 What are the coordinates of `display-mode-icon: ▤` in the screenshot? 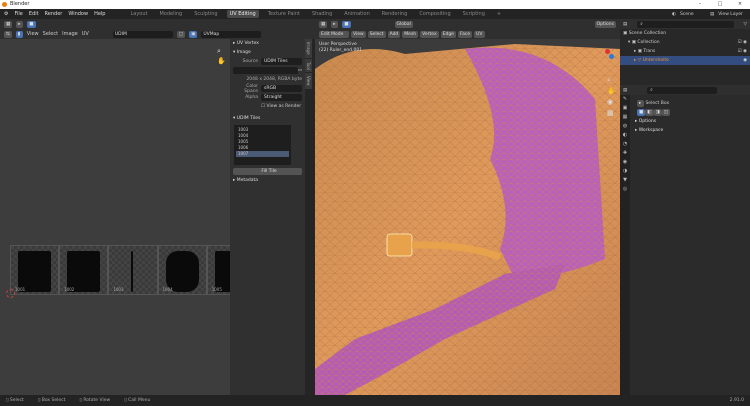 It's located at (625, 24).